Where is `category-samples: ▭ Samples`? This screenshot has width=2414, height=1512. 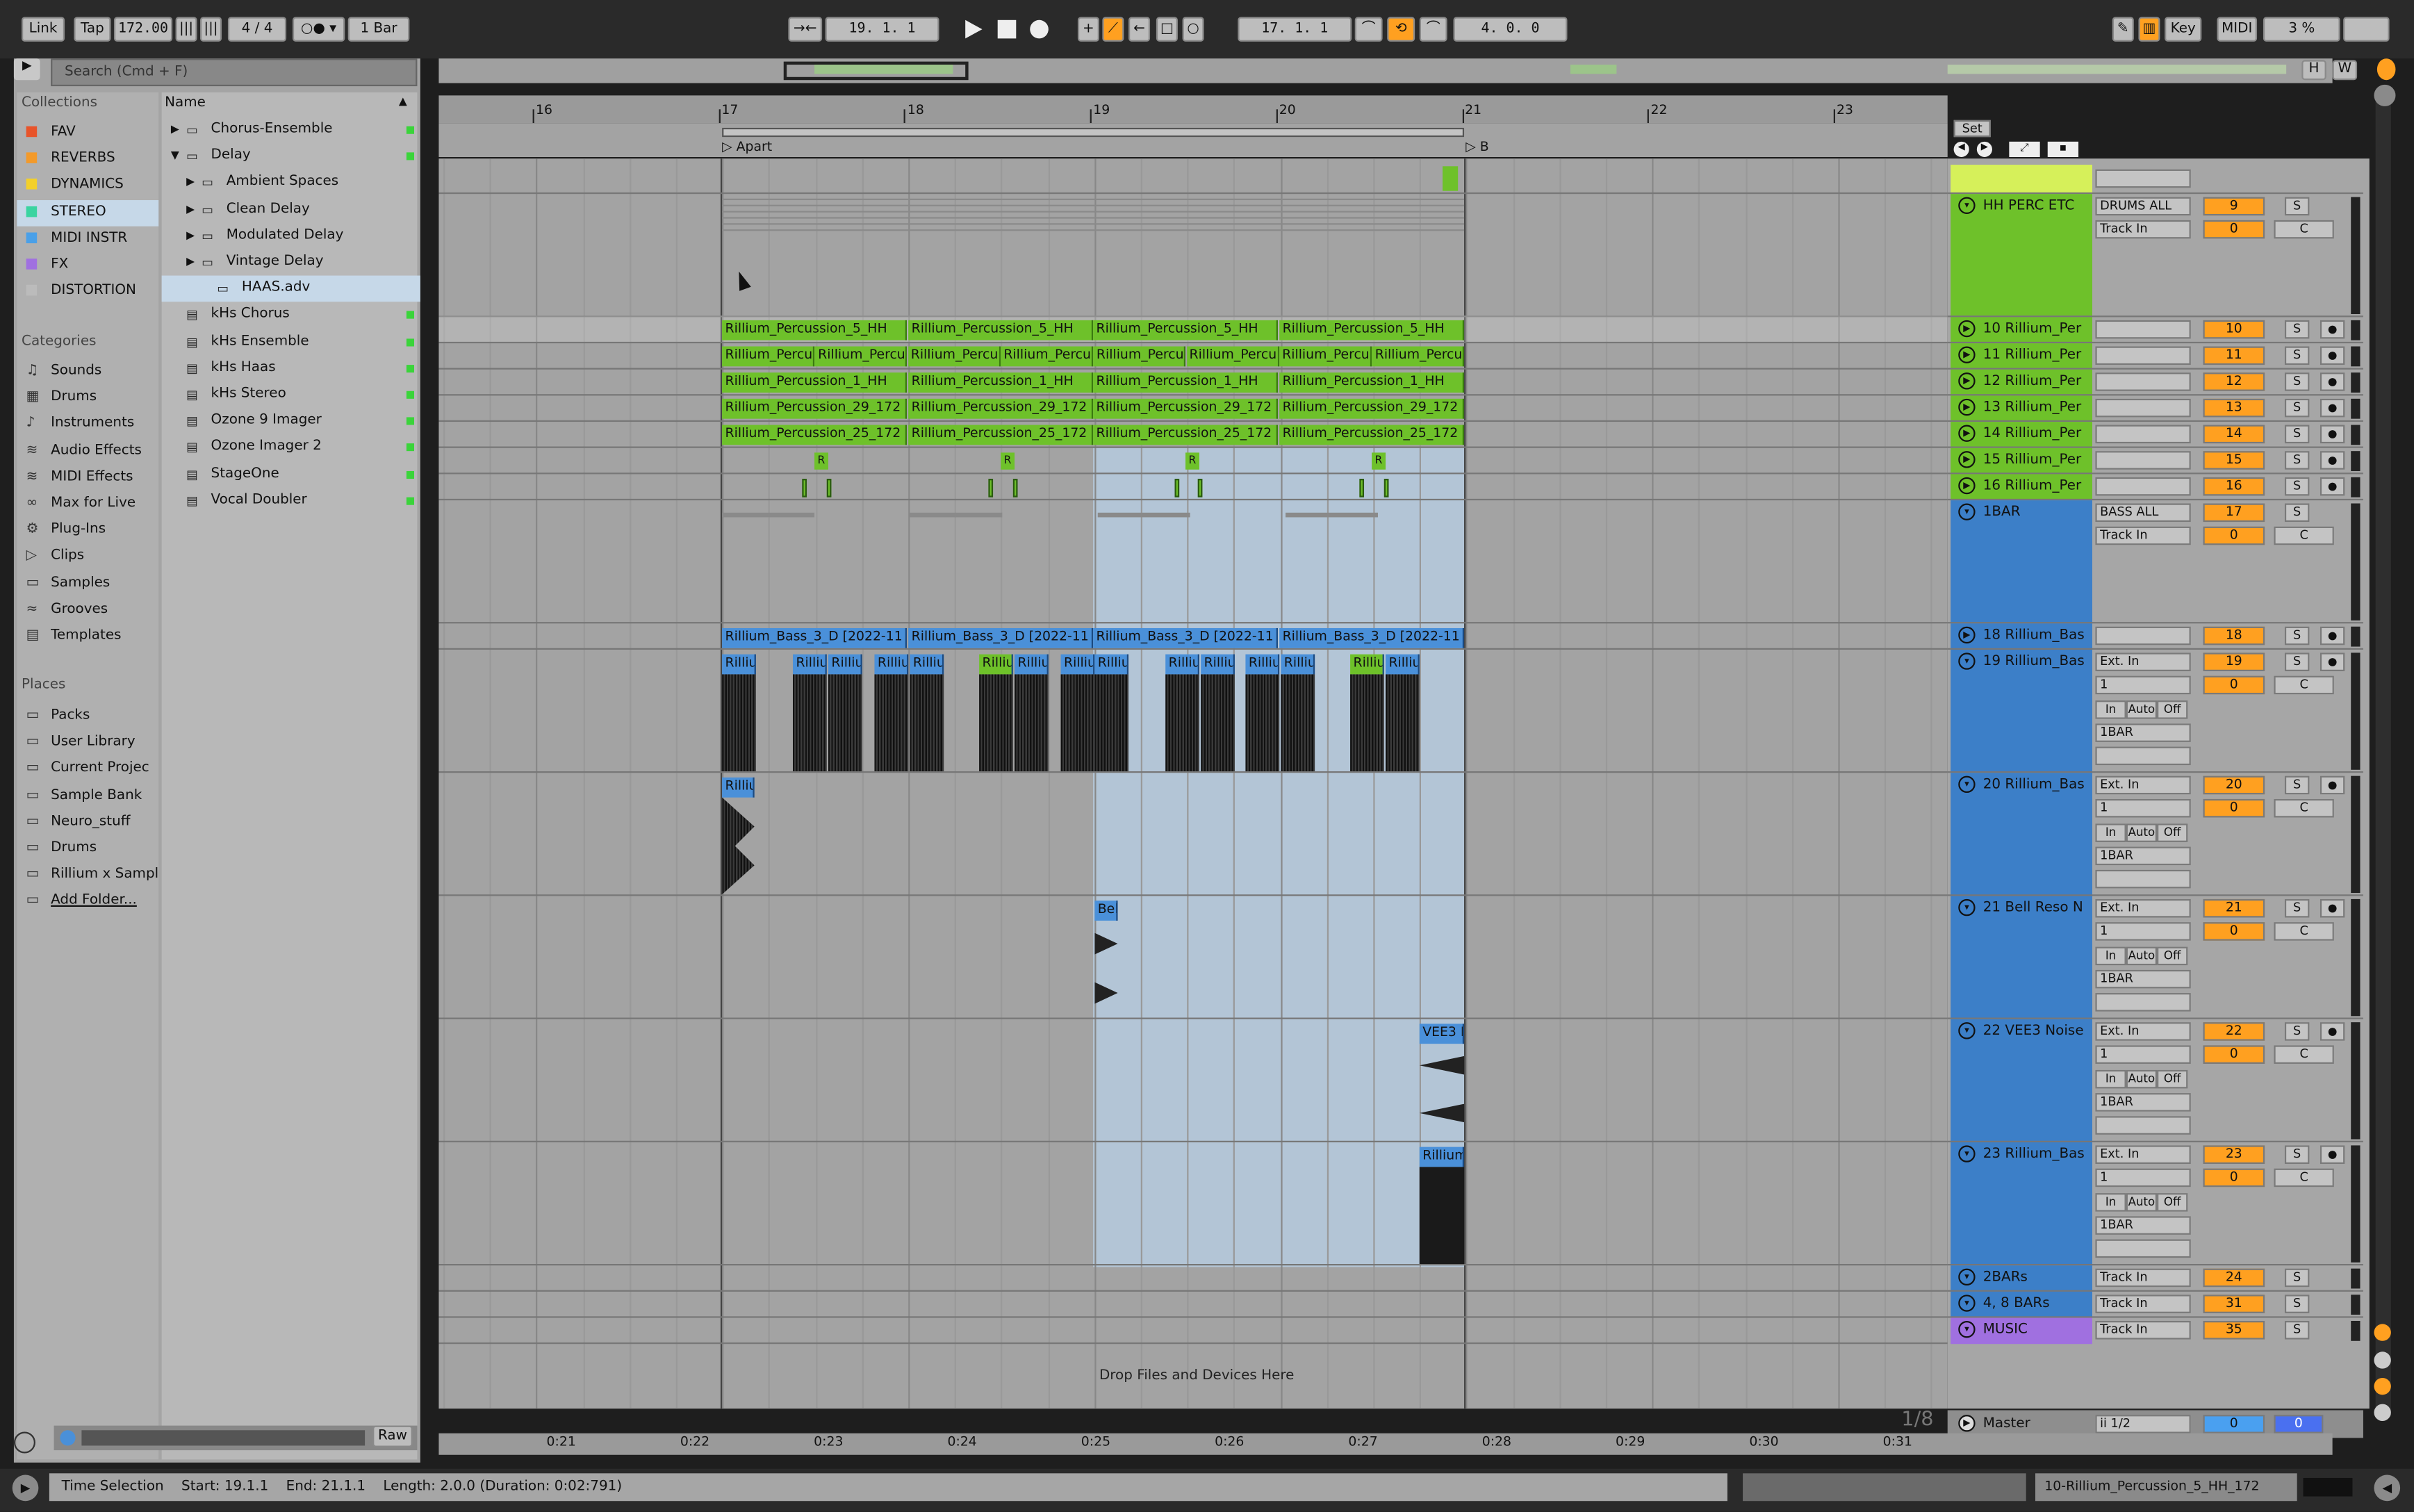
category-samples: ▭ Samples is located at coordinates (88, 583).